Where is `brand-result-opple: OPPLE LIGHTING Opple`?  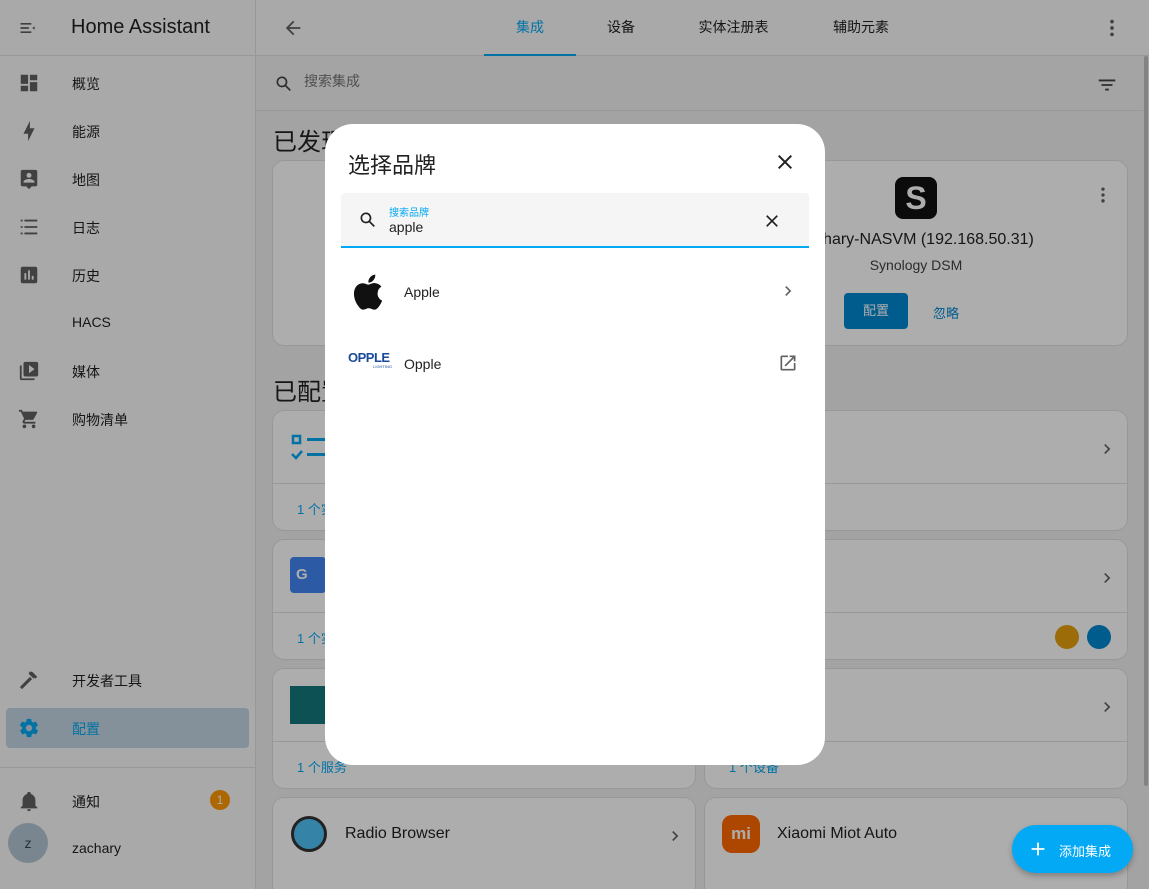
brand-result-opple: OPPLE LIGHTING Opple is located at coordinates (575, 365).